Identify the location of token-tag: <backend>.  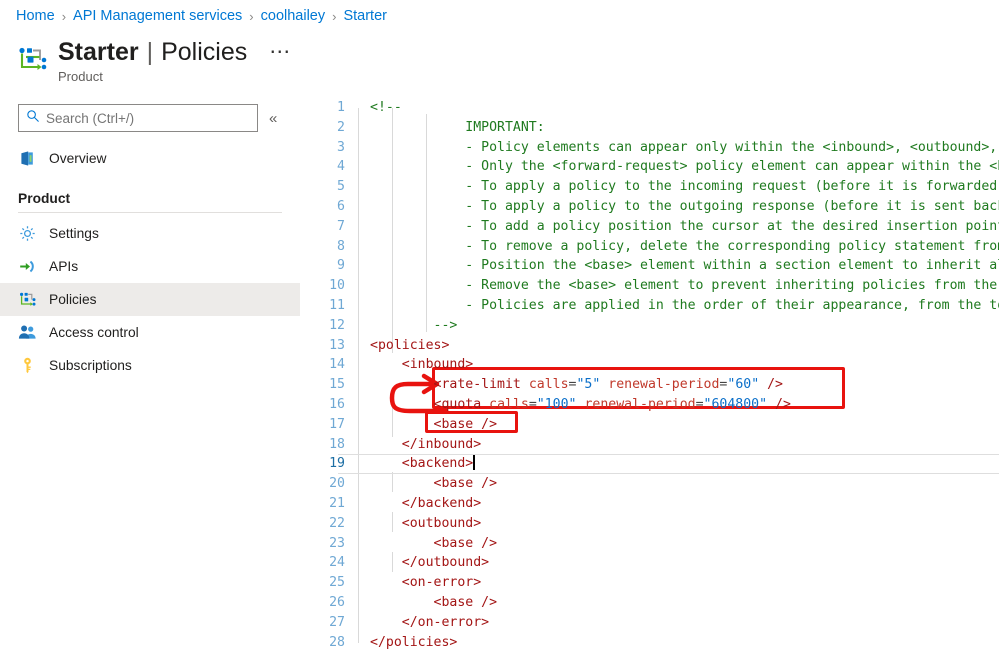
(437, 464).